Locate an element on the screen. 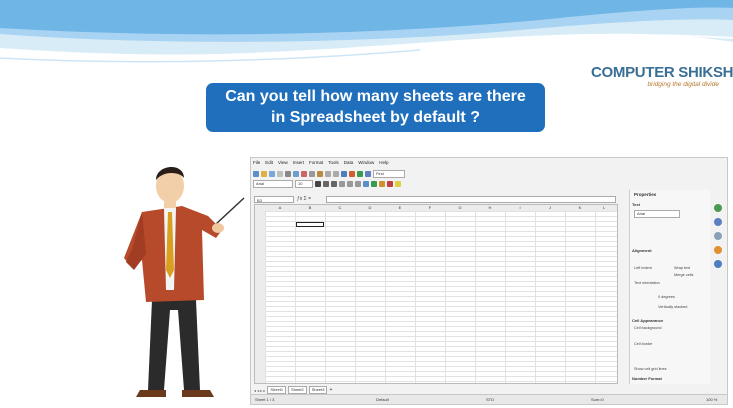 The height and width of the screenshot is (408, 733). label-show-grid-lines: Show cell grid lines is located at coordinates (650, 369).